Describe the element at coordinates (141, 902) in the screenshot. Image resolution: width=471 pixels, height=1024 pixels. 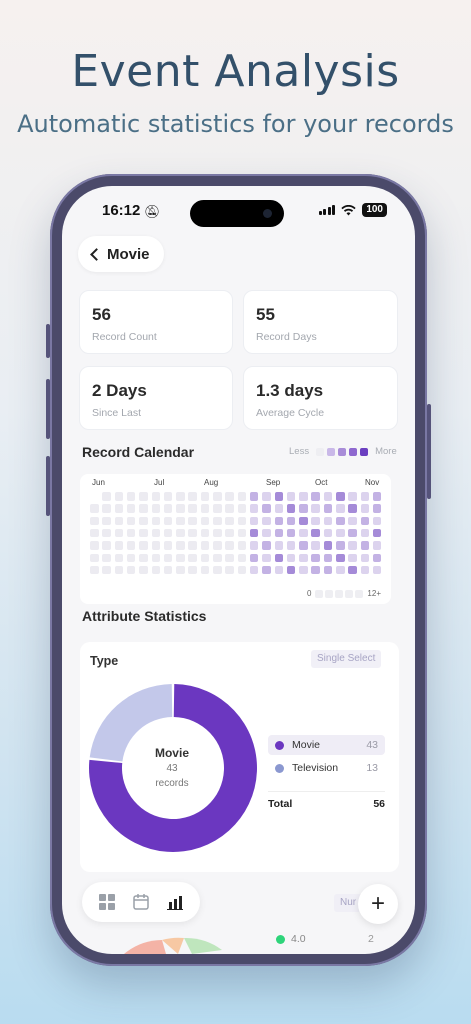
I see `calendar-icon` at that location.